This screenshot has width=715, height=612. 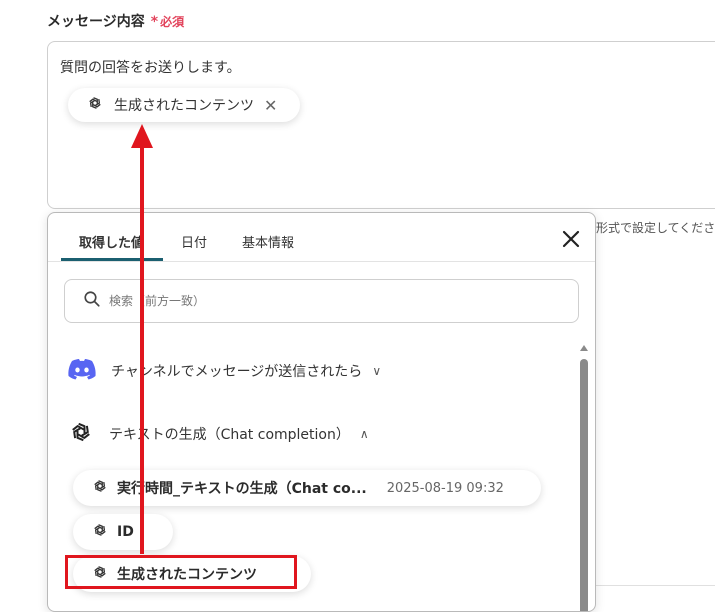 What do you see at coordinates (364, 434) in the screenshot?
I see `chevron-up-icon: ∧` at bounding box center [364, 434].